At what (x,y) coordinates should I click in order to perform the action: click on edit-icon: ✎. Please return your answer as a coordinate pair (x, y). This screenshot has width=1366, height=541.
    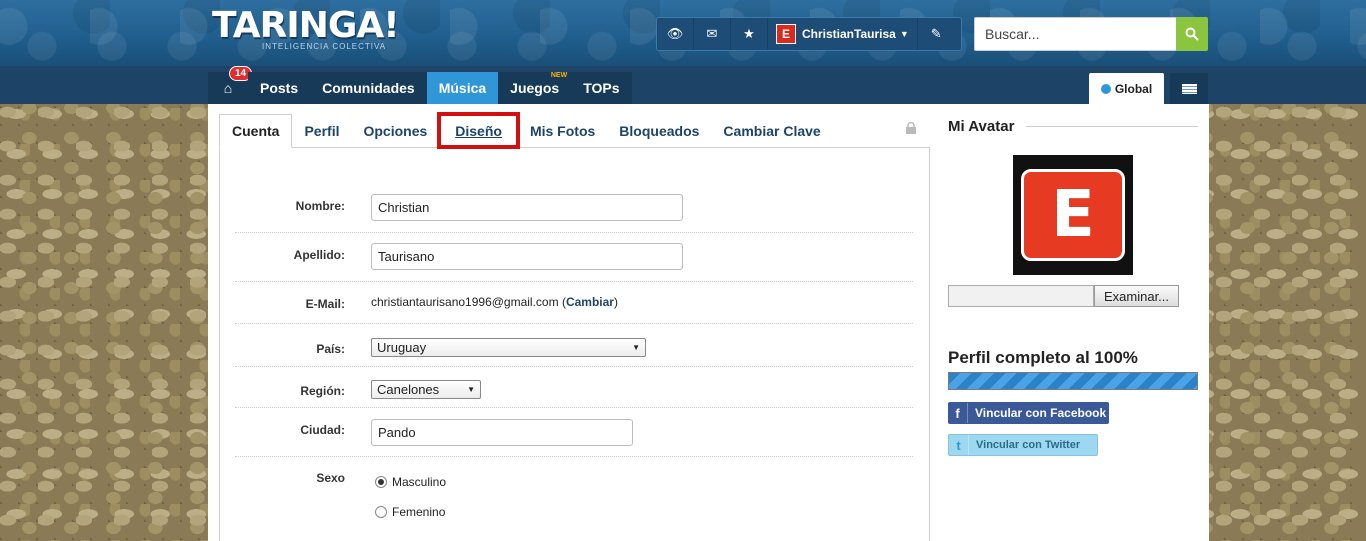
    Looking at the image, I should click on (936, 34).